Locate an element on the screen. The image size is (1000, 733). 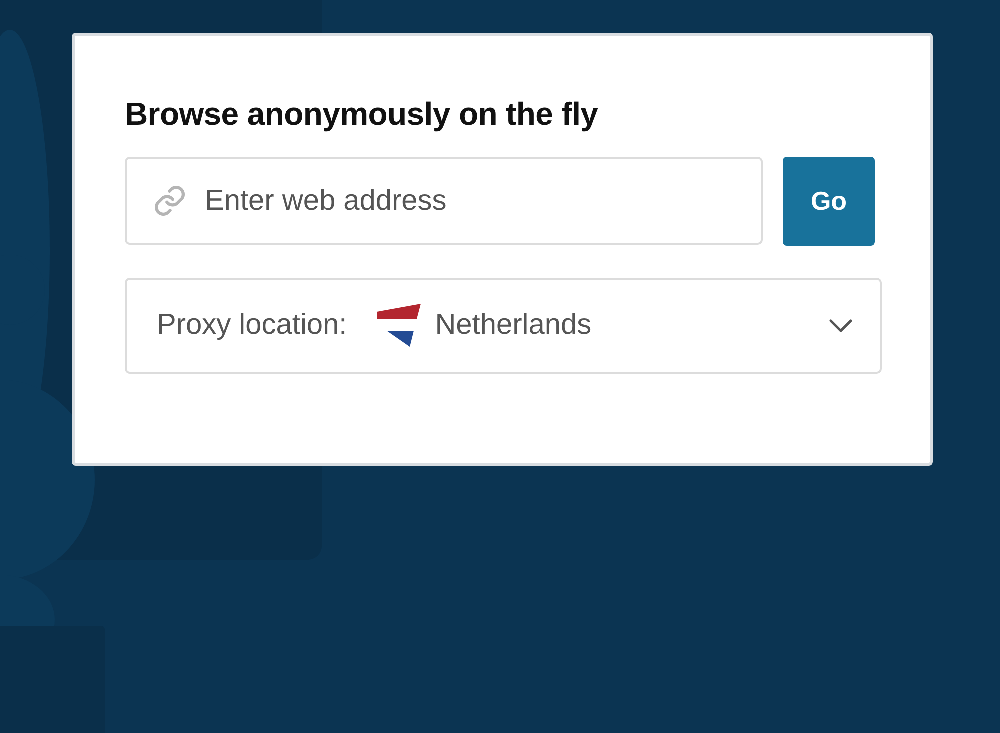
flag-icon is located at coordinates (399, 326).